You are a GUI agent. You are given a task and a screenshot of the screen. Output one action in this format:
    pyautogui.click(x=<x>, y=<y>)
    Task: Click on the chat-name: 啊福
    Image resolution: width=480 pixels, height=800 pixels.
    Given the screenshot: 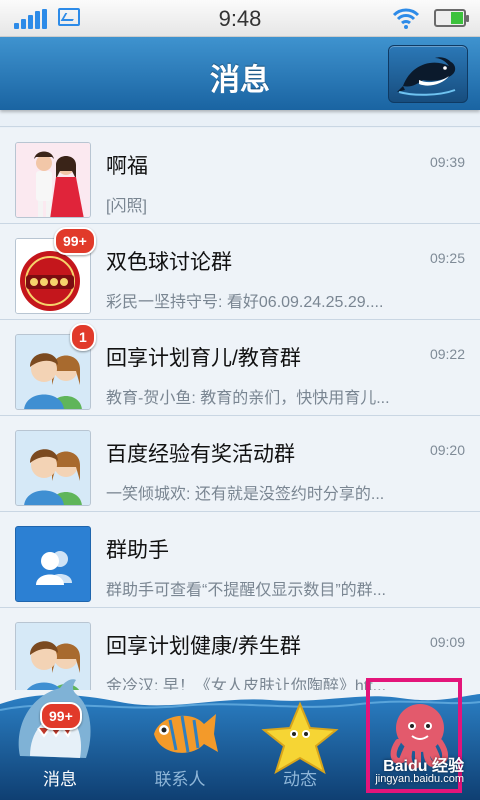 What is the action you would take?
    pyautogui.click(x=127, y=166)
    